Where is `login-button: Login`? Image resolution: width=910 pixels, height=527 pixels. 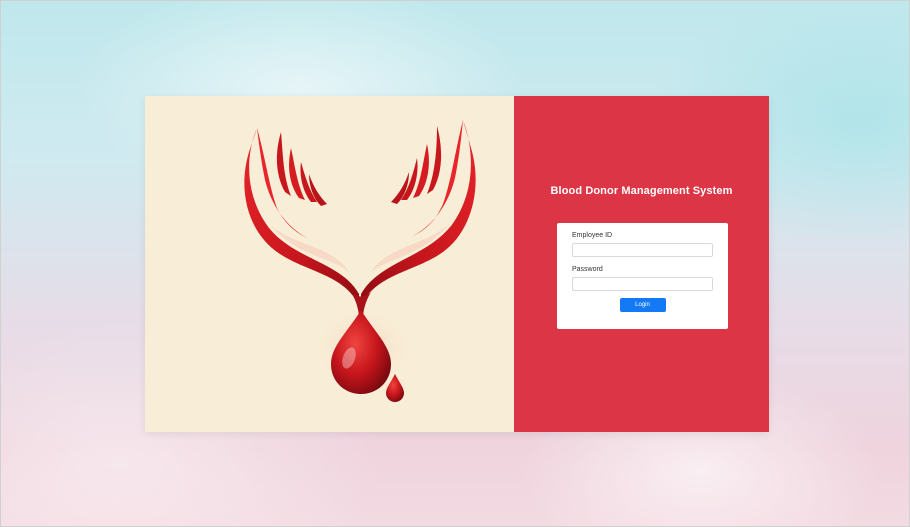
login-button: Login is located at coordinates (642, 305).